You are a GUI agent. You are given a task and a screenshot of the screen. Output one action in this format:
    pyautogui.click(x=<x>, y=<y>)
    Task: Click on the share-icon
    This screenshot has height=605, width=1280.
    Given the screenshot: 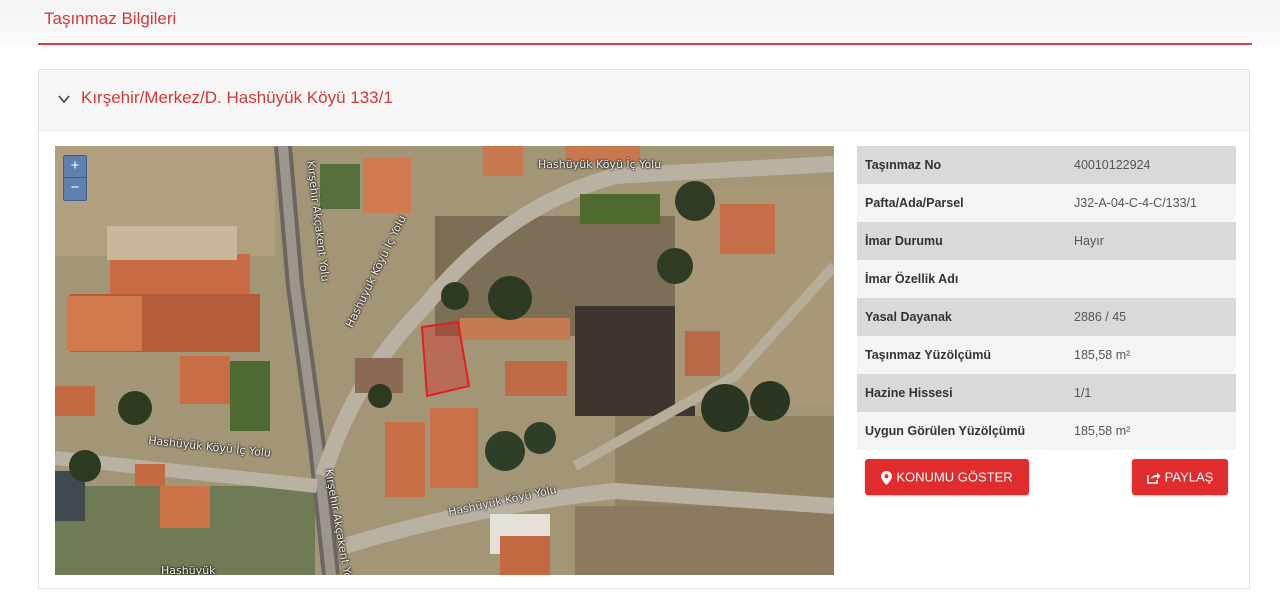 What is the action you would take?
    pyautogui.click(x=1153, y=478)
    